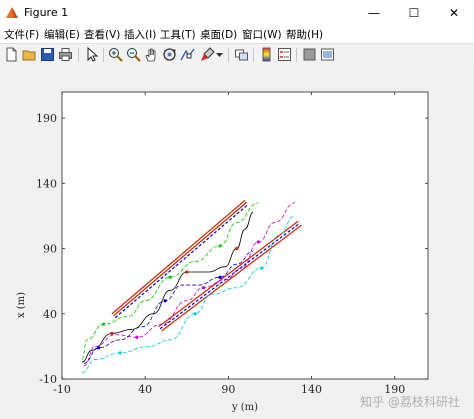 The height and width of the screenshot is (419, 474). What do you see at coordinates (133, 54) in the screenshot?
I see `zoom-out-icon` at bounding box center [133, 54].